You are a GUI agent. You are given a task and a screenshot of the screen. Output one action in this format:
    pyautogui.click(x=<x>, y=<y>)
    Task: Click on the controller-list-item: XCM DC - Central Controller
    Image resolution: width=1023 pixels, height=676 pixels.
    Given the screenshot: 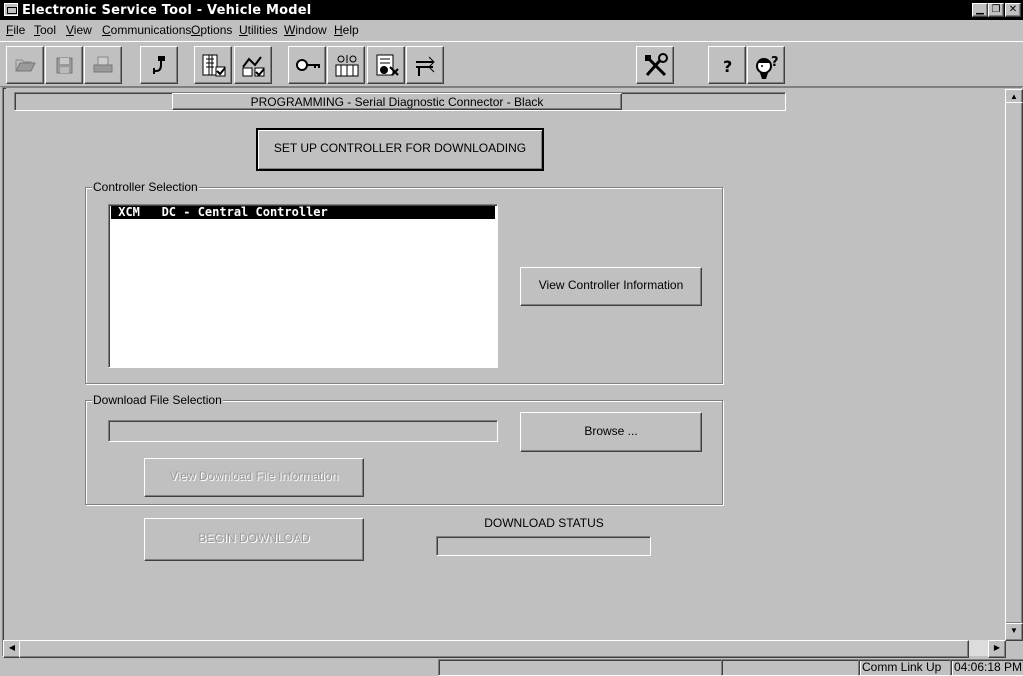 What is the action you would take?
    pyautogui.click(x=303, y=212)
    